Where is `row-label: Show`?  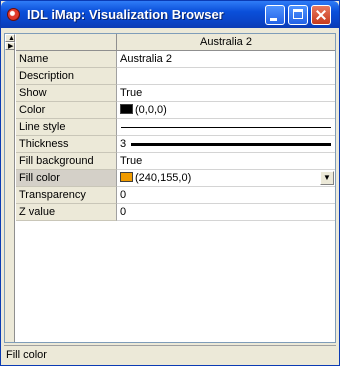 row-label: Show is located at coordinates (66, 93).